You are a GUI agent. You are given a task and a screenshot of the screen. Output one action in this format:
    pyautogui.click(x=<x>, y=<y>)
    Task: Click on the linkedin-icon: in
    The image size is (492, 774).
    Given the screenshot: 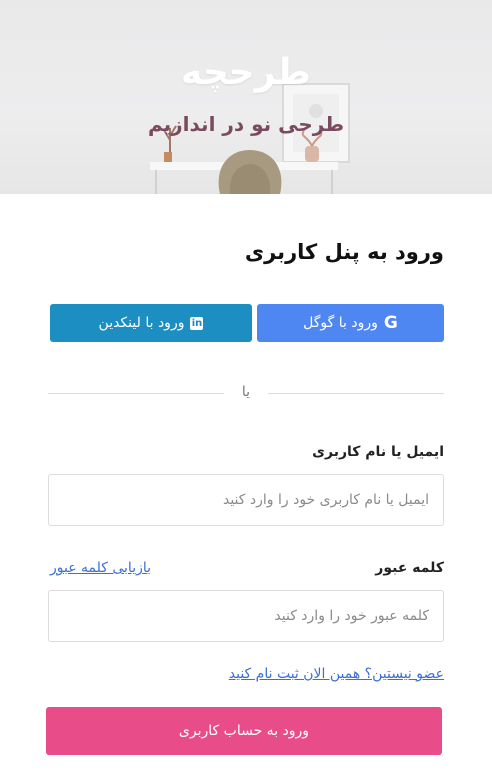 What is the action you would take?
    pyautogui.click(x=197, y=323)
    